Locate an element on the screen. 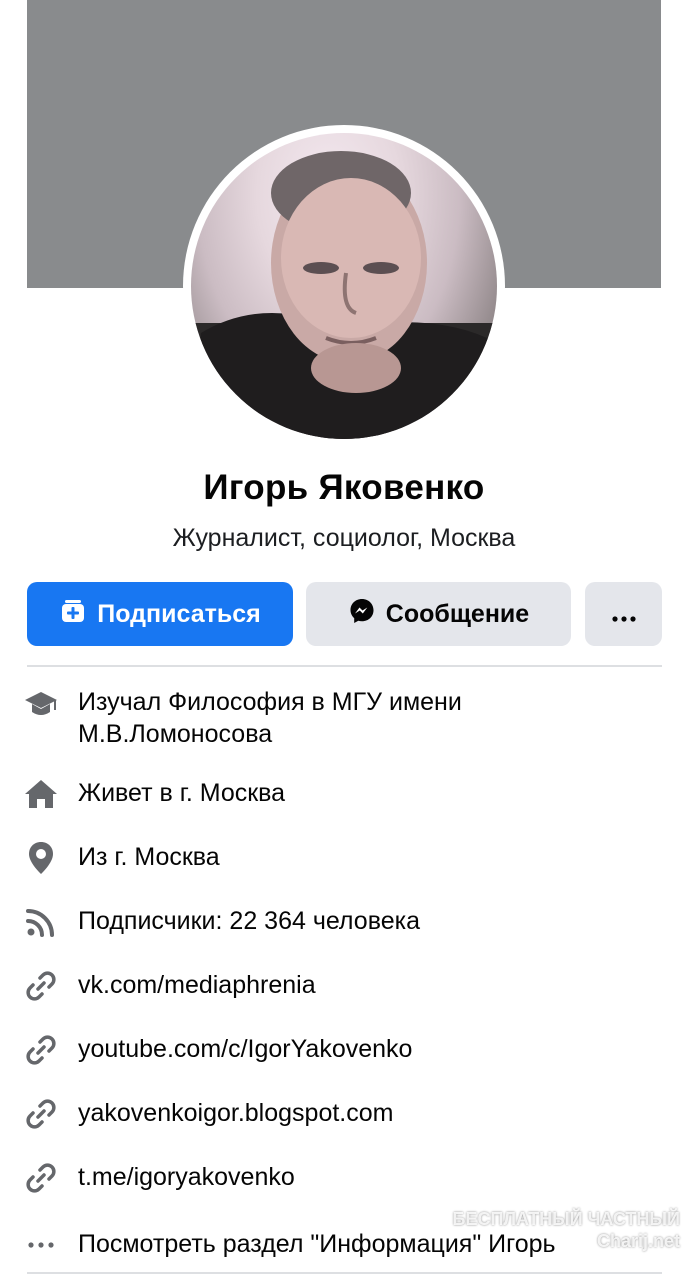 This screenshot has height=1280, width=688. watermark-line2: Charij.net is located at coordinates (638, 1241).